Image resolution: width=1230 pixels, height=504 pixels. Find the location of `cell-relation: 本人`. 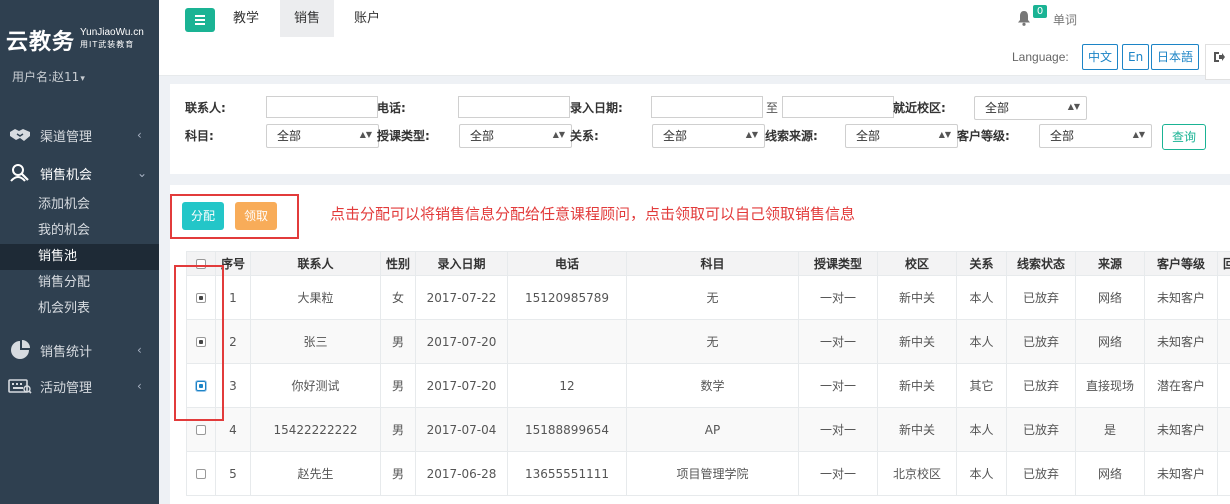

cell-relation: 本人 is located at coordinates (981, 473).